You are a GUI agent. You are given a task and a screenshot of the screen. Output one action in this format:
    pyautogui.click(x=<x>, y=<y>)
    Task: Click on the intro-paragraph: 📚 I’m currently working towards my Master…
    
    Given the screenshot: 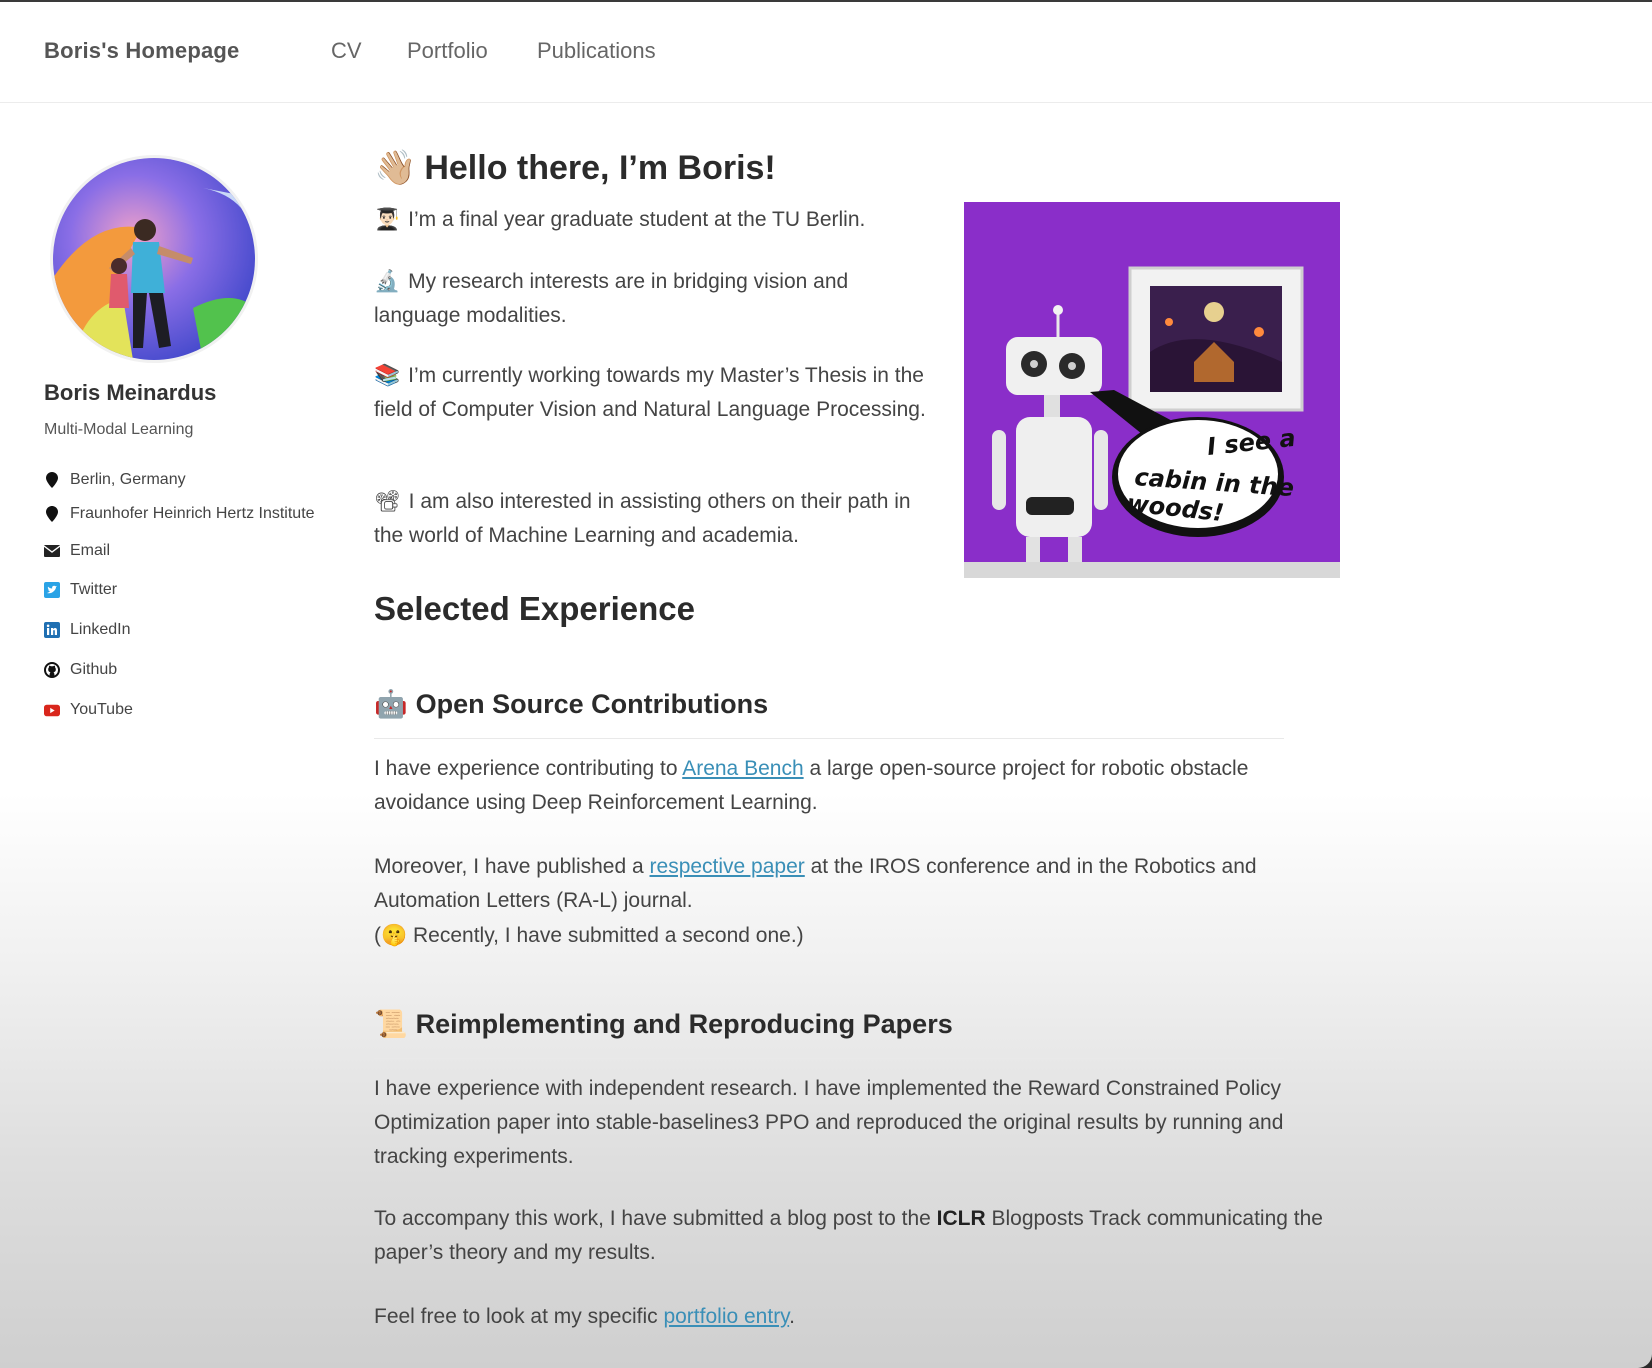 What is the action you would take?
    pyautogui.click(x=654, y=392)
    